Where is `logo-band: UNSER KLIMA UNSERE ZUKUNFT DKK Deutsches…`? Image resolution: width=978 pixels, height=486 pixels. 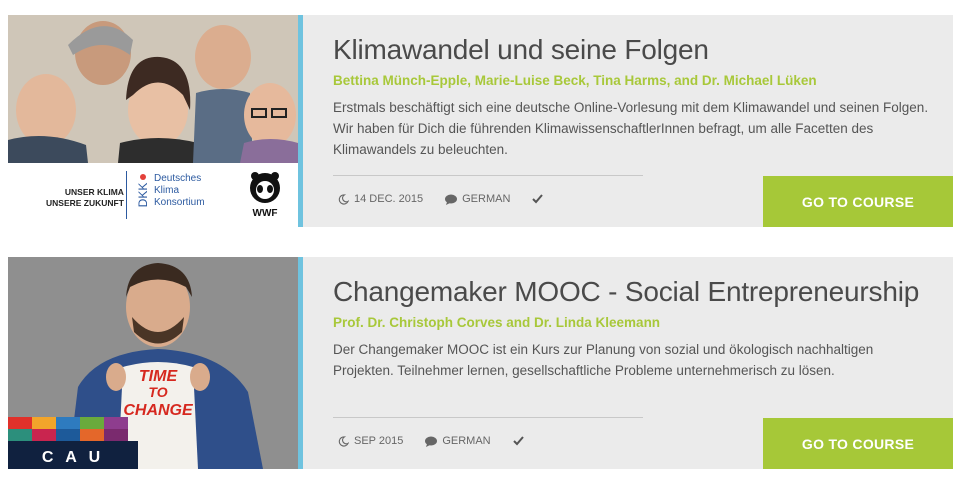
logo-band: UNSER KLIMA UNSERE ZUKUNFT DKK Deutsches… is located at coordinates (153, 195).